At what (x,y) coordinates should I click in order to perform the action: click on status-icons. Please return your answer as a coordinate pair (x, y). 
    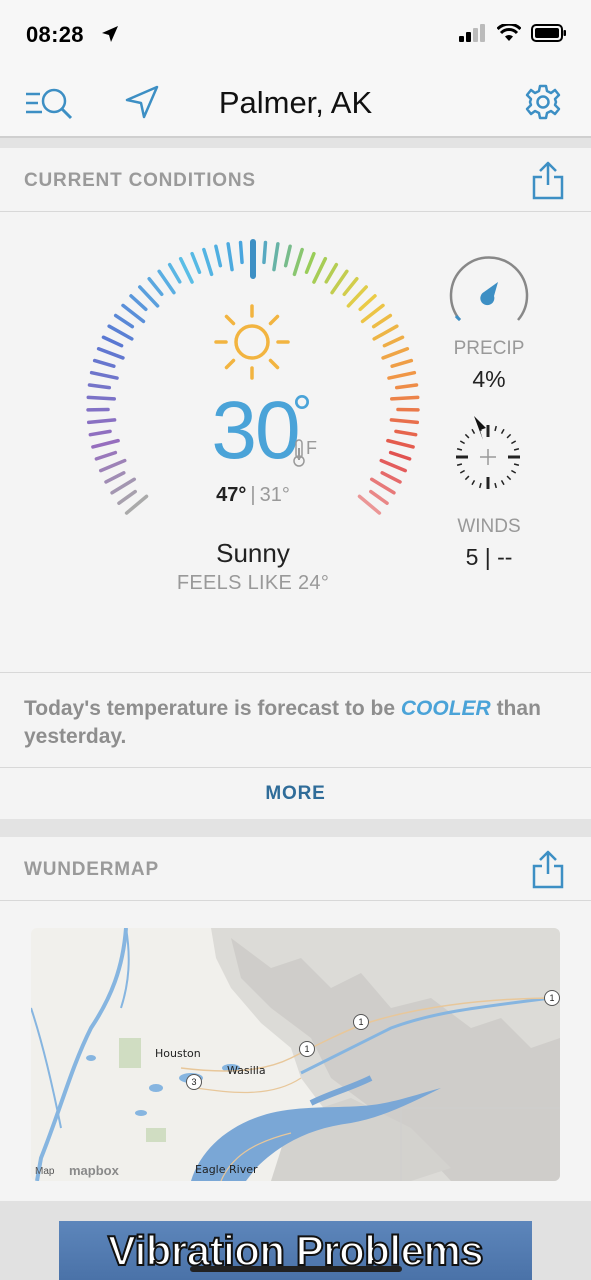
    Looking at the image, I should click on (513, 33).